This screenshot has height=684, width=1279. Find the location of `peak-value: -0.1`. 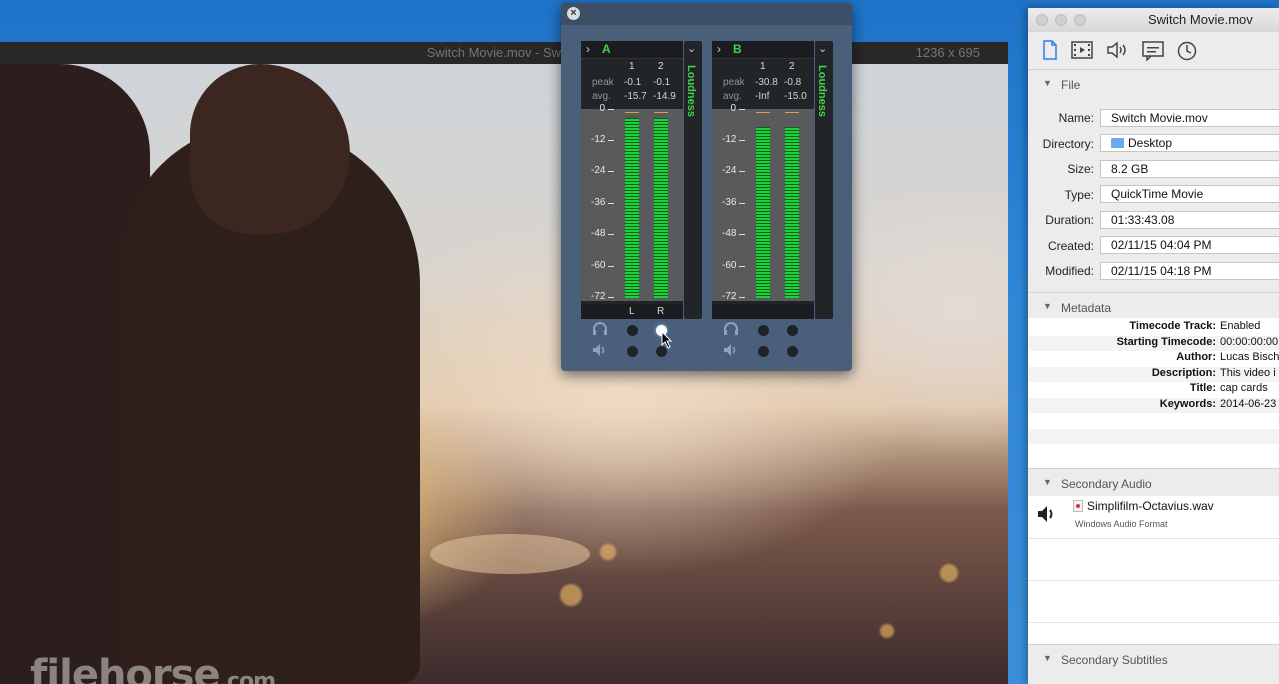

peak-value: -0.1 is located at coordinates (662, 82).